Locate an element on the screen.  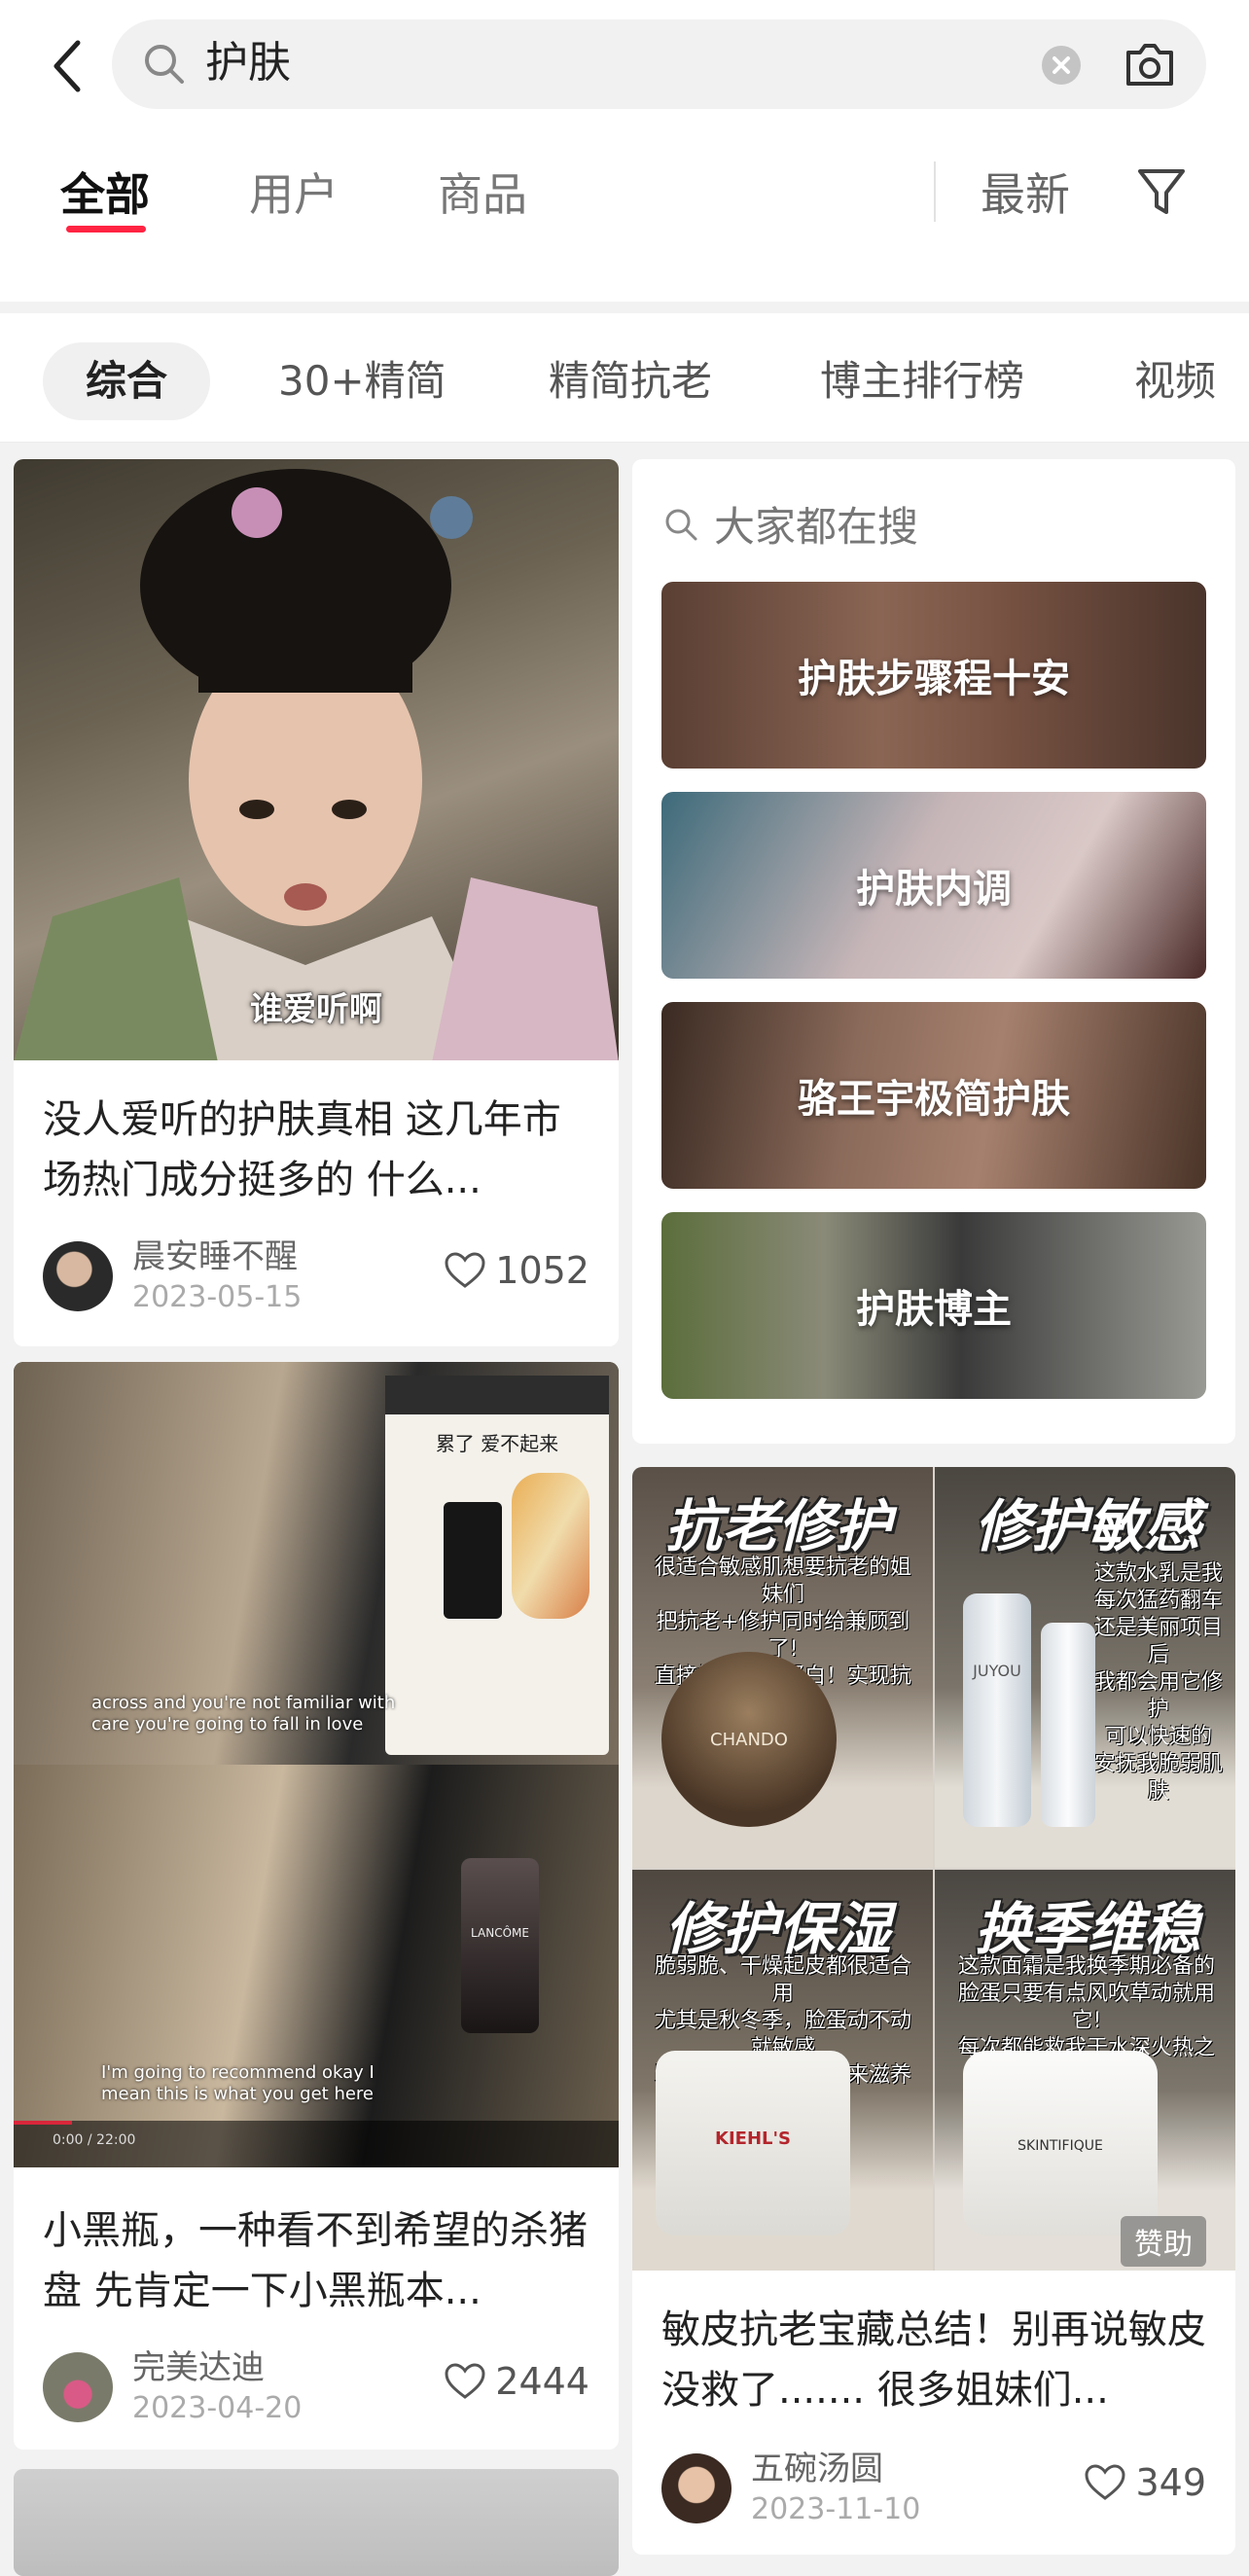
sort-latest-button: 最新 is located at coordinates (1025, 194).